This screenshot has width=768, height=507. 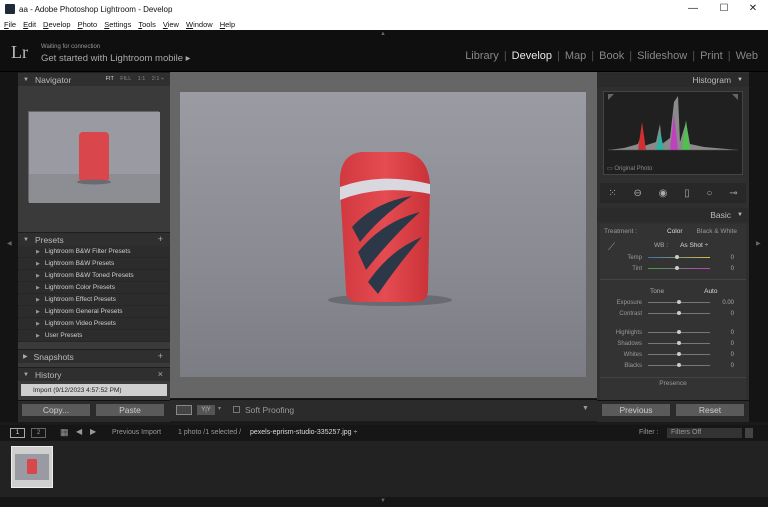 What do you see at coordinates (142, 79) in the screenshot?
I see `zoom-1-1: 1:1` at bounding box center [142, 79].